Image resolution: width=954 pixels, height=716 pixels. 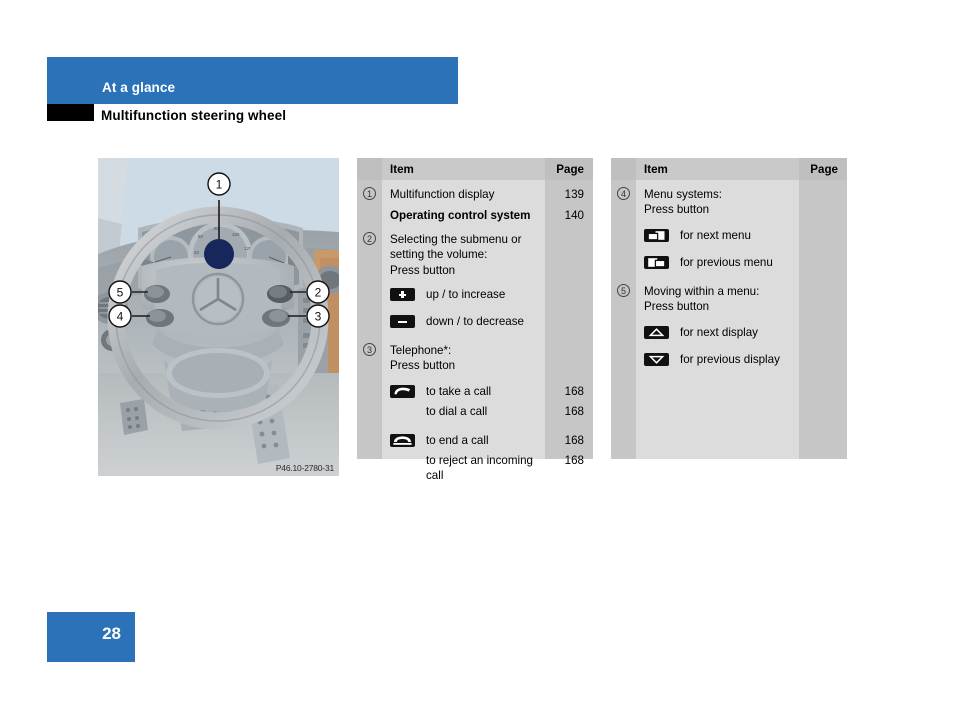 I want to click on svg-text: 1, so click(x=219, y=185).